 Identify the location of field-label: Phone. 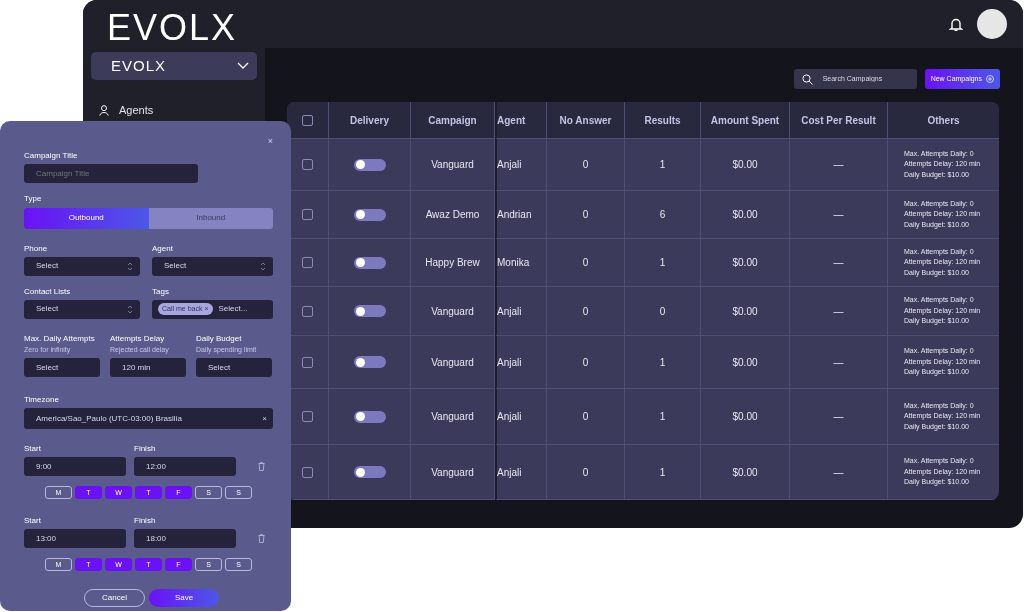
(36, 248).